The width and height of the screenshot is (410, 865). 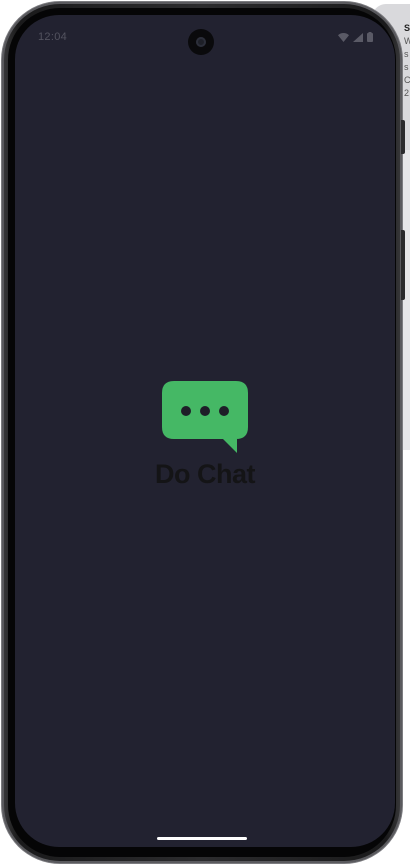 I want to click on app-name: Do Chat, so click(x=205, y=474).